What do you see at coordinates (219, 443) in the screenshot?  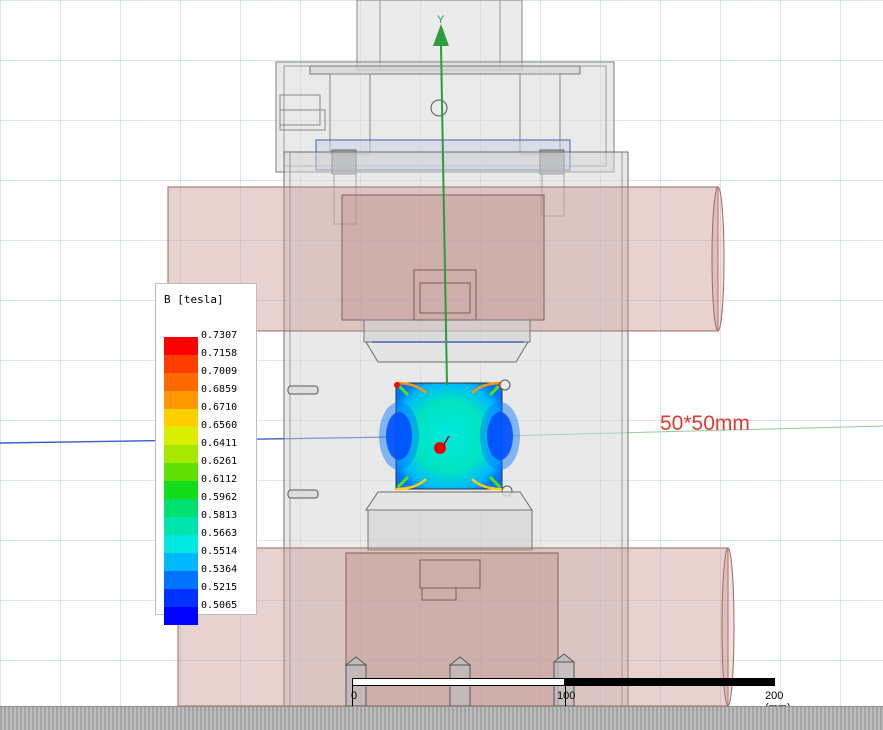 I see `legend-value: 0.6411` at bounding box center [219, 443].